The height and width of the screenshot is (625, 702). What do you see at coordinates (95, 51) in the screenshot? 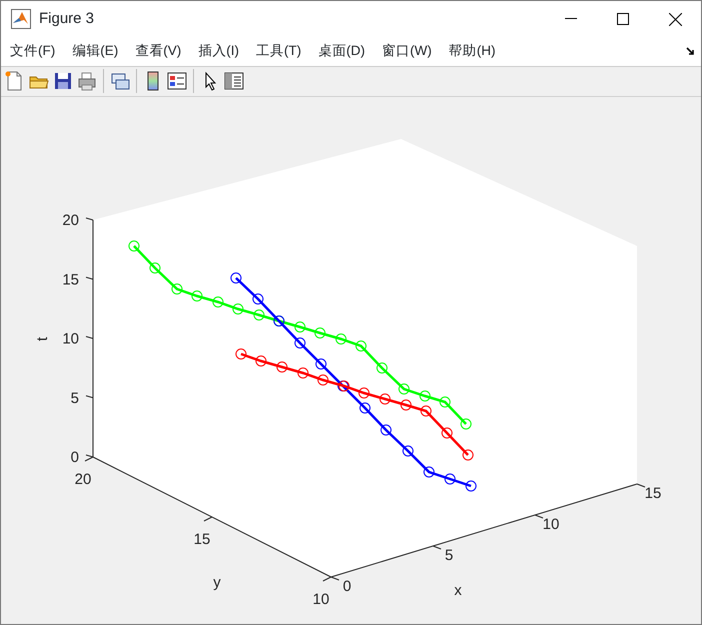
I see `menu-item: 编辑(E)` at bounding box center [95, 51].